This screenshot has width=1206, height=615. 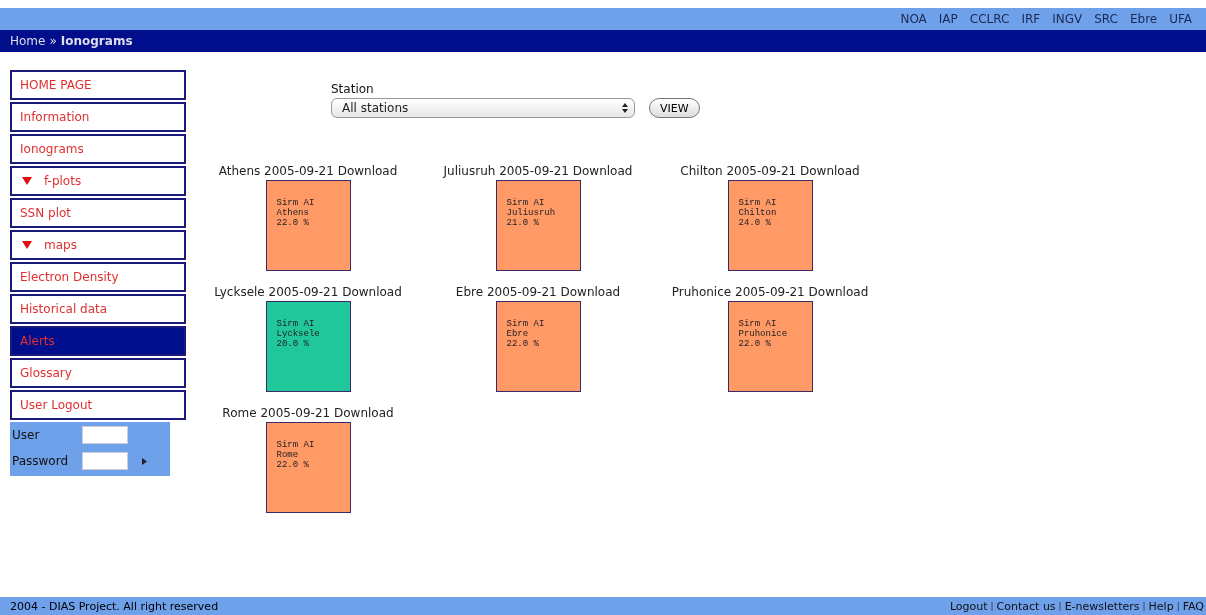 I want to click on menu-item: SSN plot, so click(x=98, y=213).